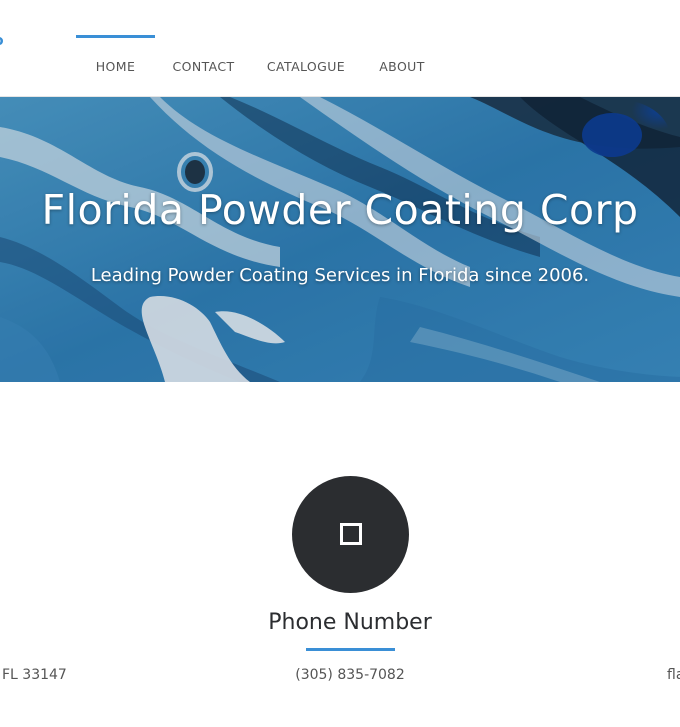 This screenshot has width=680, height=727. I want to click on address-partial-text: FL 33147, so click(34, 675).